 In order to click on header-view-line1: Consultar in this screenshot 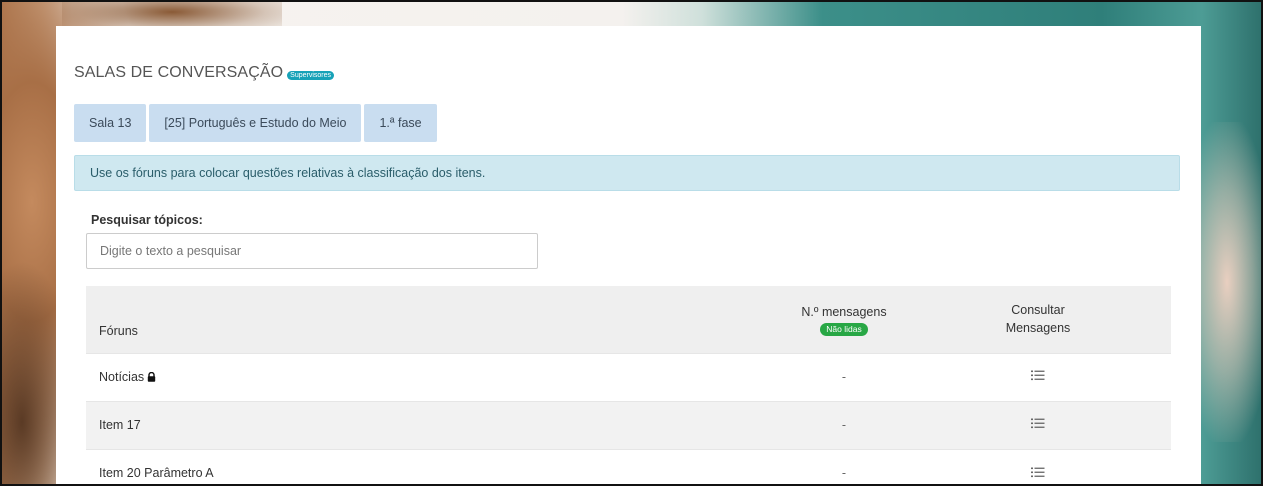, I will do `click(1038, 310)`.